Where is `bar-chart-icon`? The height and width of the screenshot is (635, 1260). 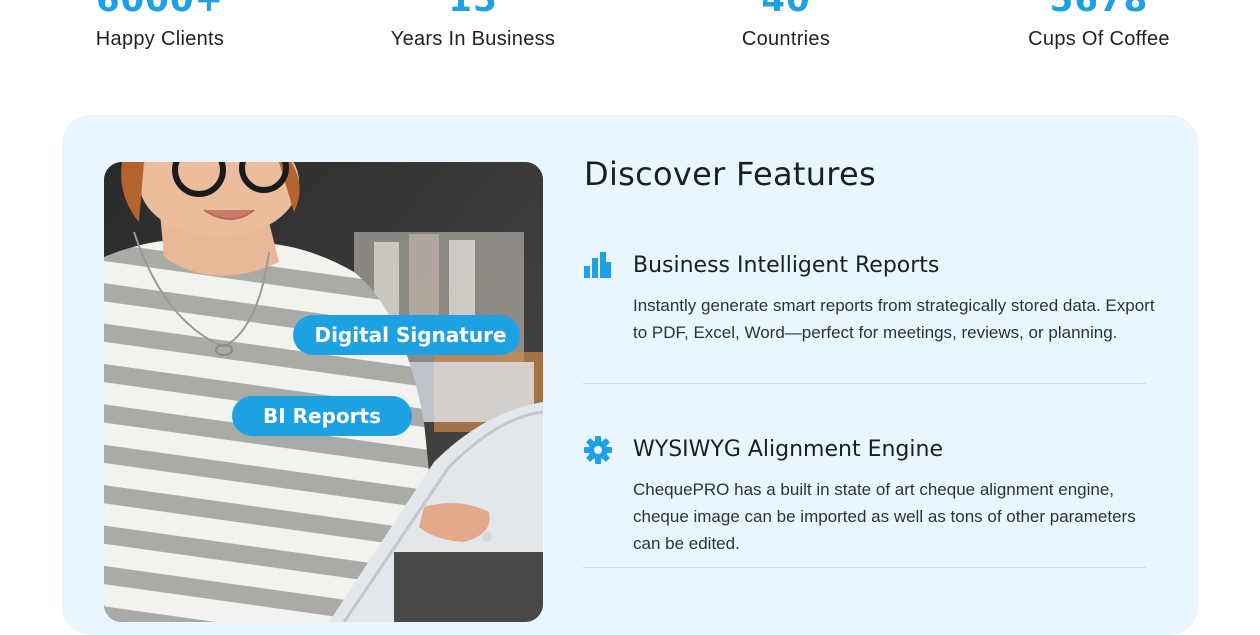 bar-chart-icon is located at coordinates (598, 266).